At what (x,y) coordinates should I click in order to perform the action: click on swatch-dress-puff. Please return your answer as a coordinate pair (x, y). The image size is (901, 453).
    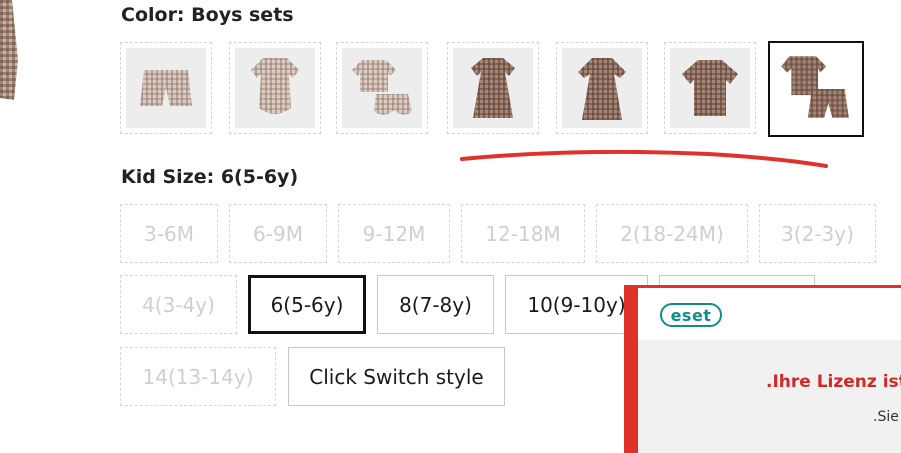
    Looking at the image, I should click on (493, 88).